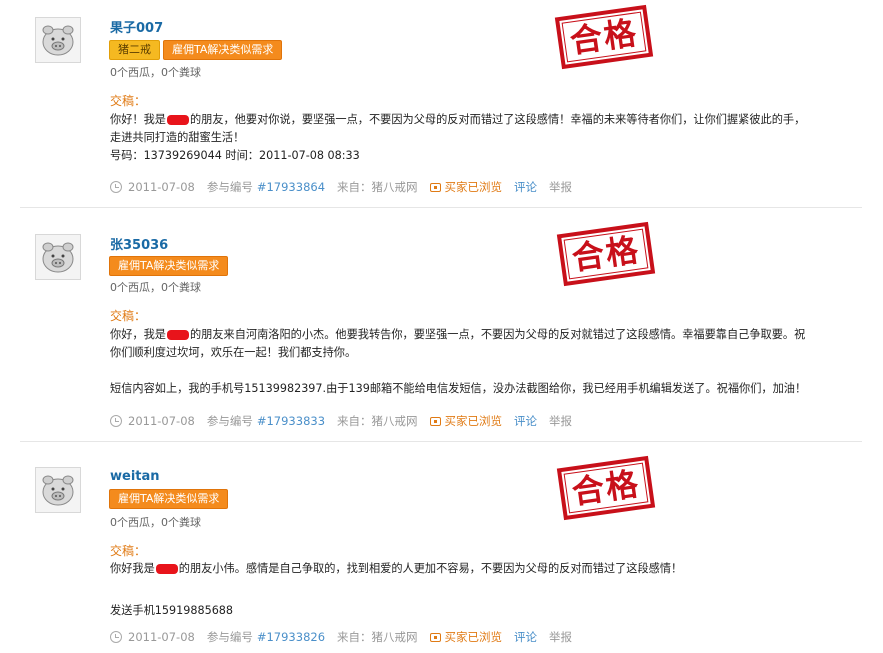 This screenshot has width=883, height=653. Describe the element at coordinates (138, 334) in the screenshot. I see `body-text-segment: 你好，我是` at that location.